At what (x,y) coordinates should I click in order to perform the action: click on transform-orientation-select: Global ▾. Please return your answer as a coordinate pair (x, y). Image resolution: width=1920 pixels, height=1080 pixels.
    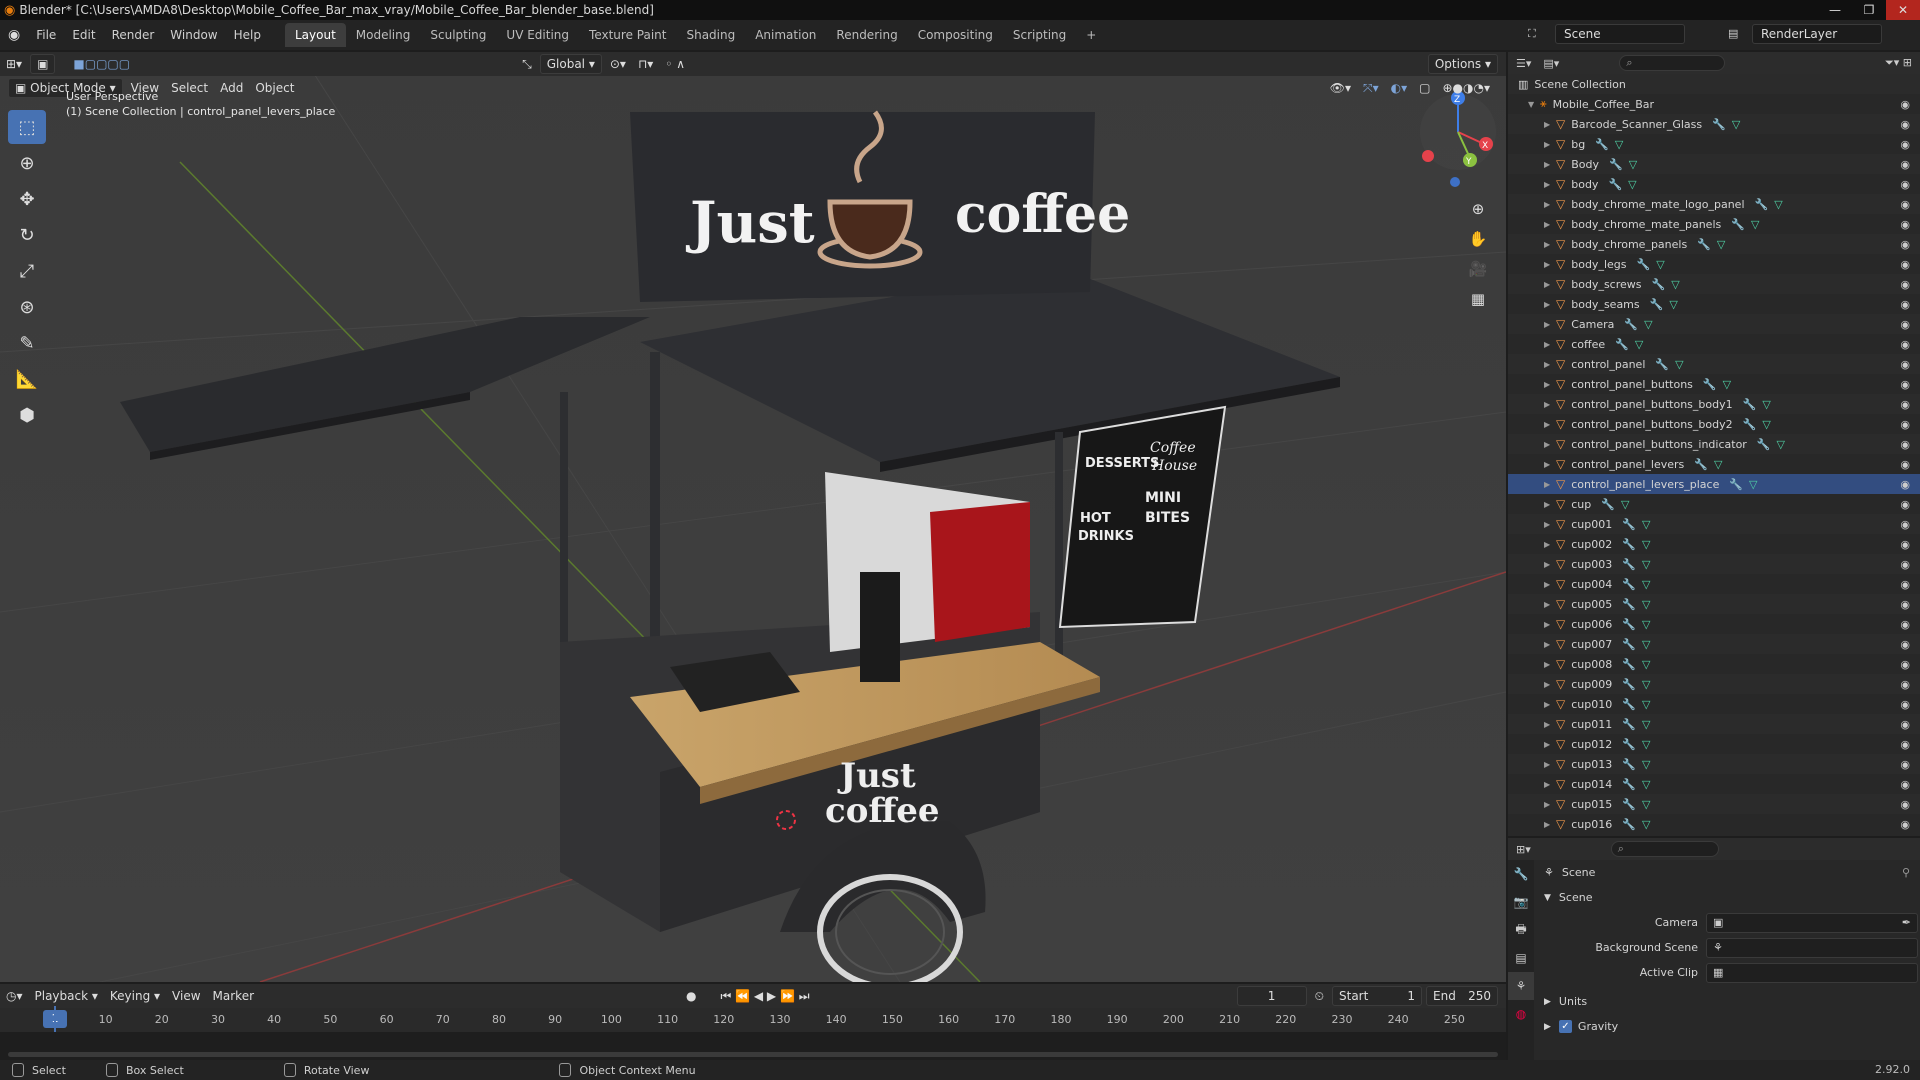
    Looking at the image, I should click on (570, 64).